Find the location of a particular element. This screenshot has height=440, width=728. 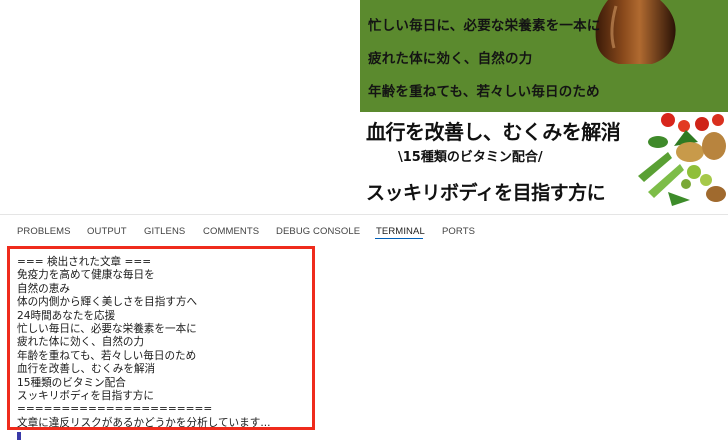

terminal-line: 忙しい毎日に、必要な栄養素を一本に is located at coordinates (107, 328).